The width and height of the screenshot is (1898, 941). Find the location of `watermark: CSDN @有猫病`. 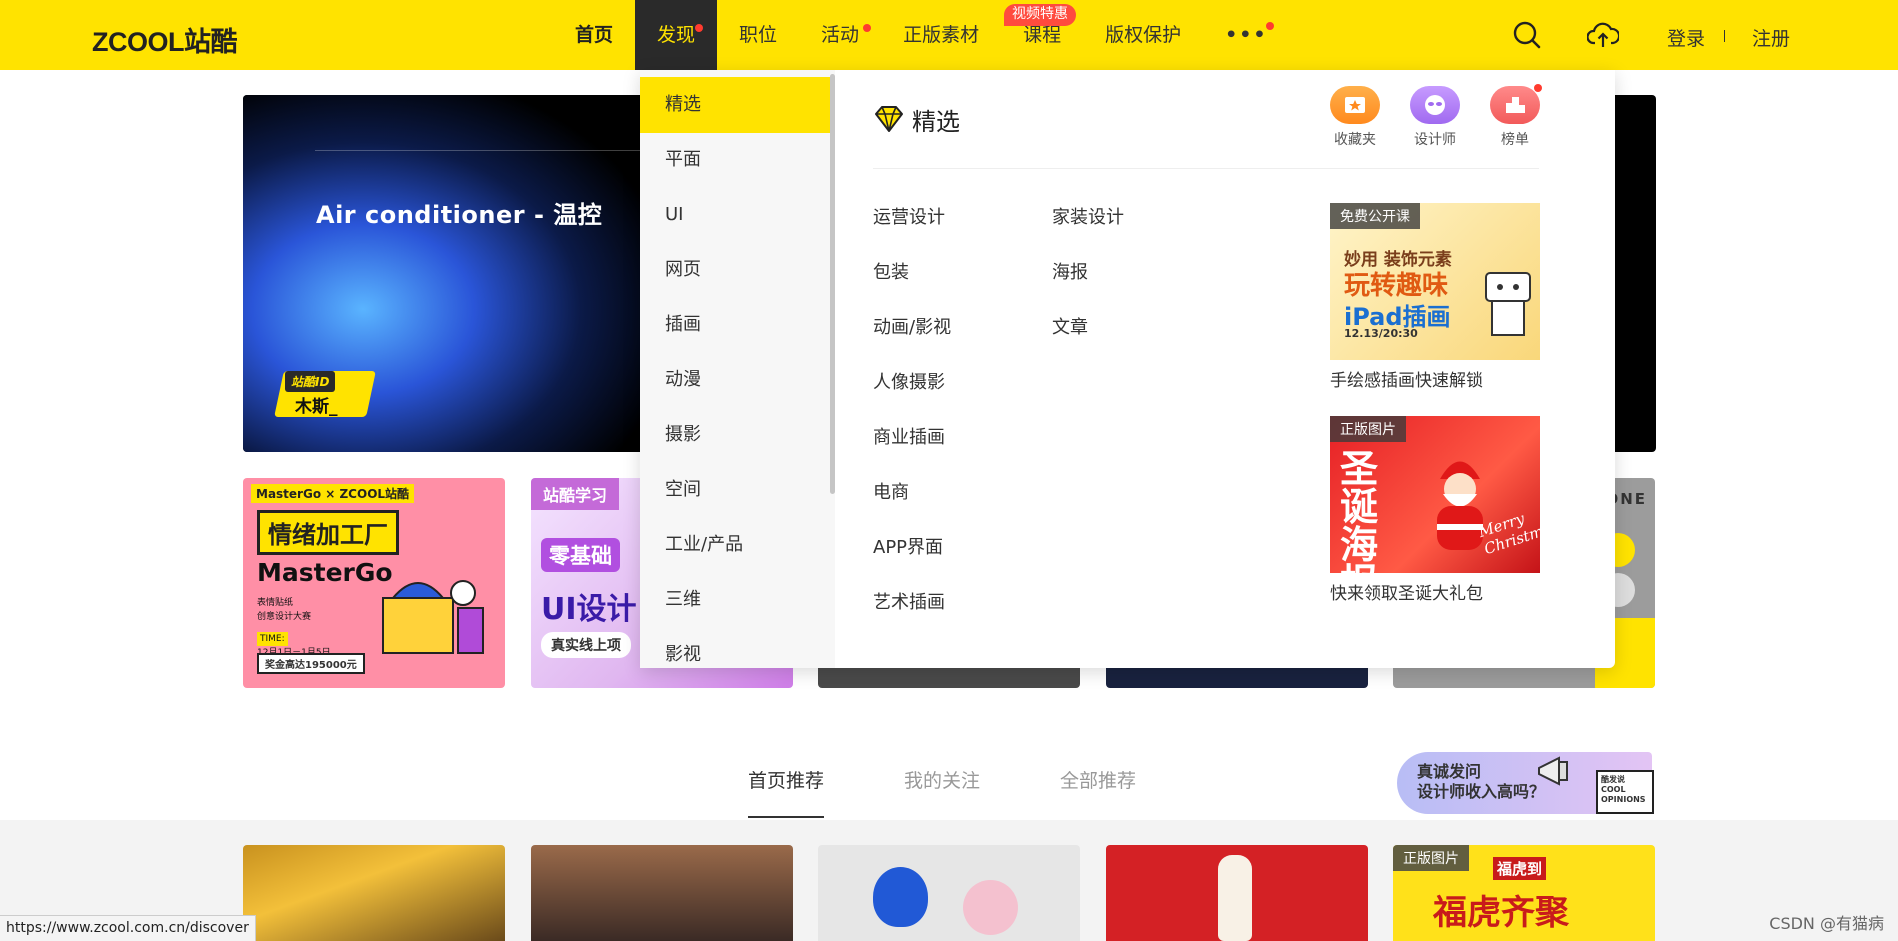

watermark: CSDN @有猫病 is located at coordinates (1826, 923).